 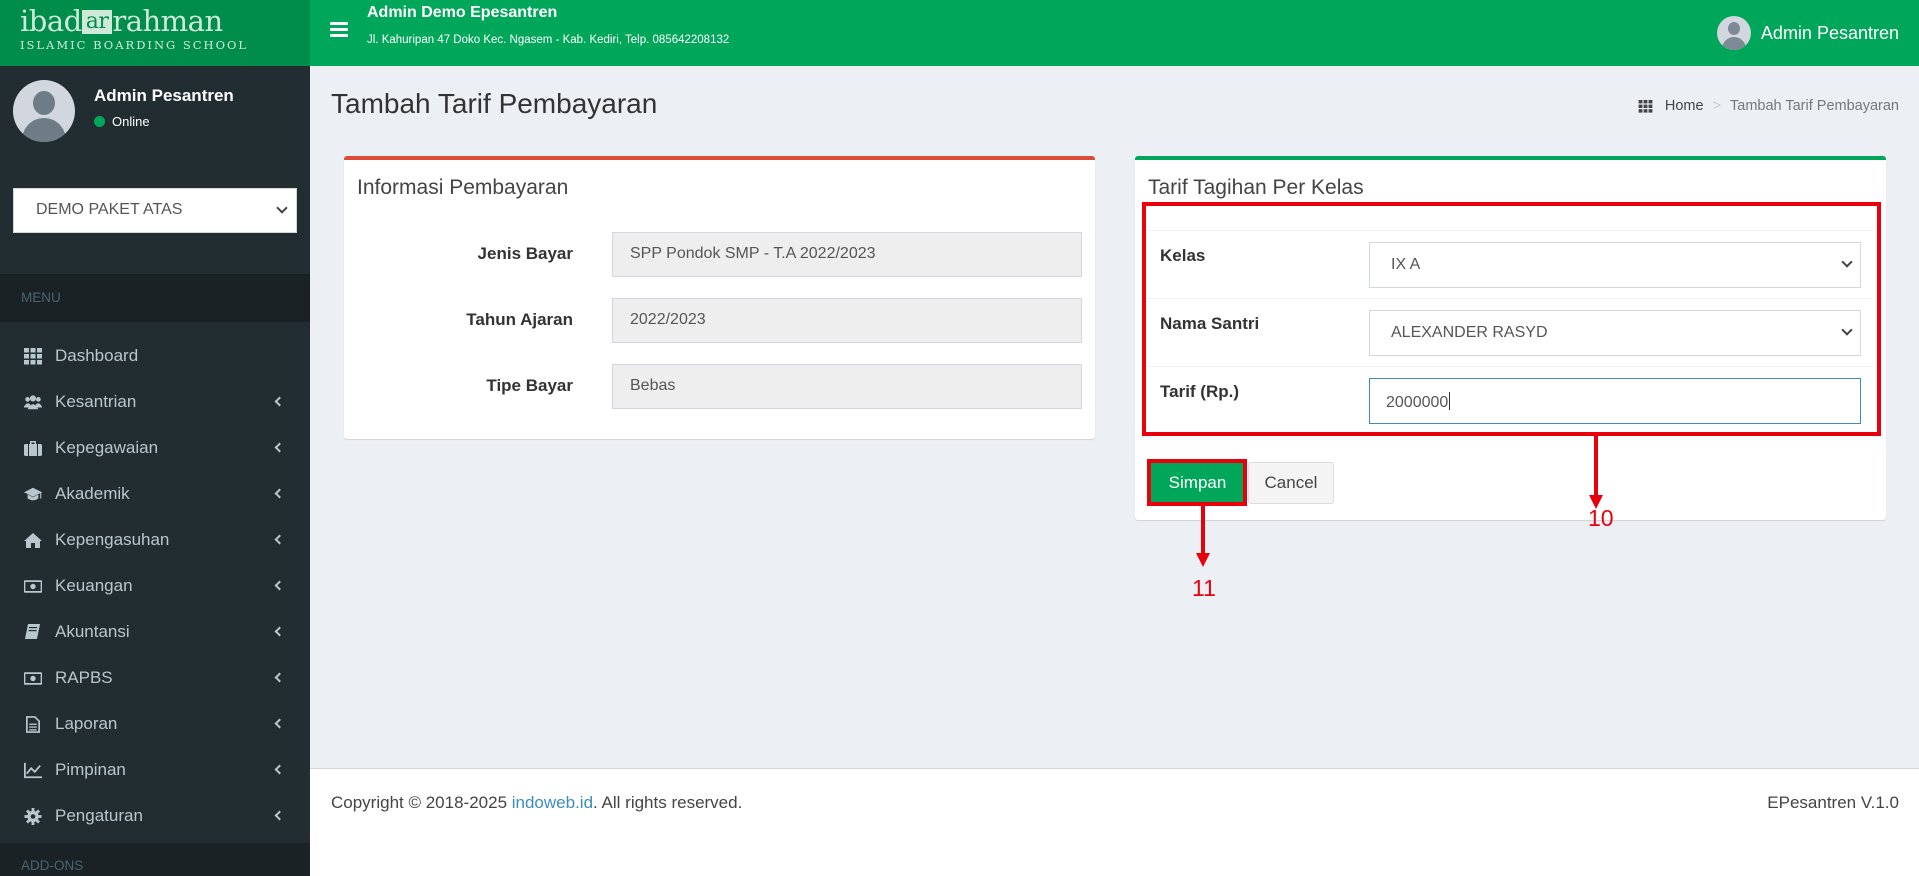 What do you see at coordinates (94, 585) in the screenshot?
I see `sidebar-item-label: Keuangan` at bounding box center [94, 585].